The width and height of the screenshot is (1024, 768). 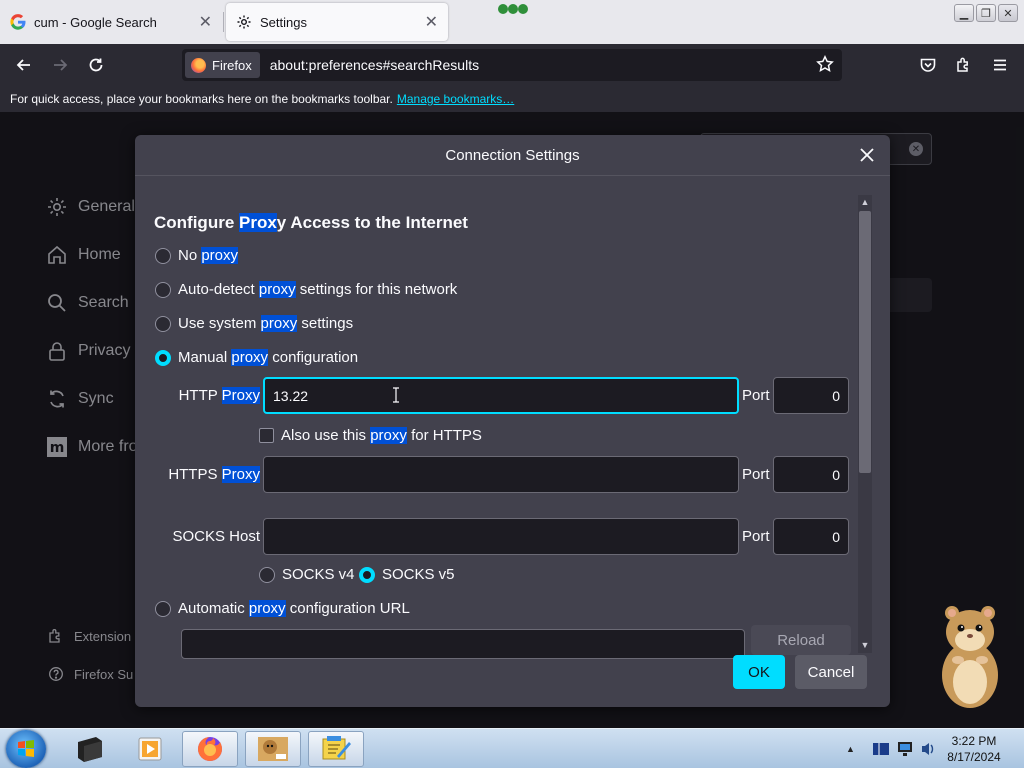 What do you see at coordinates (18, 22) in the screenshot?
I see `google-g-icon` at bounding box center [18, 22].